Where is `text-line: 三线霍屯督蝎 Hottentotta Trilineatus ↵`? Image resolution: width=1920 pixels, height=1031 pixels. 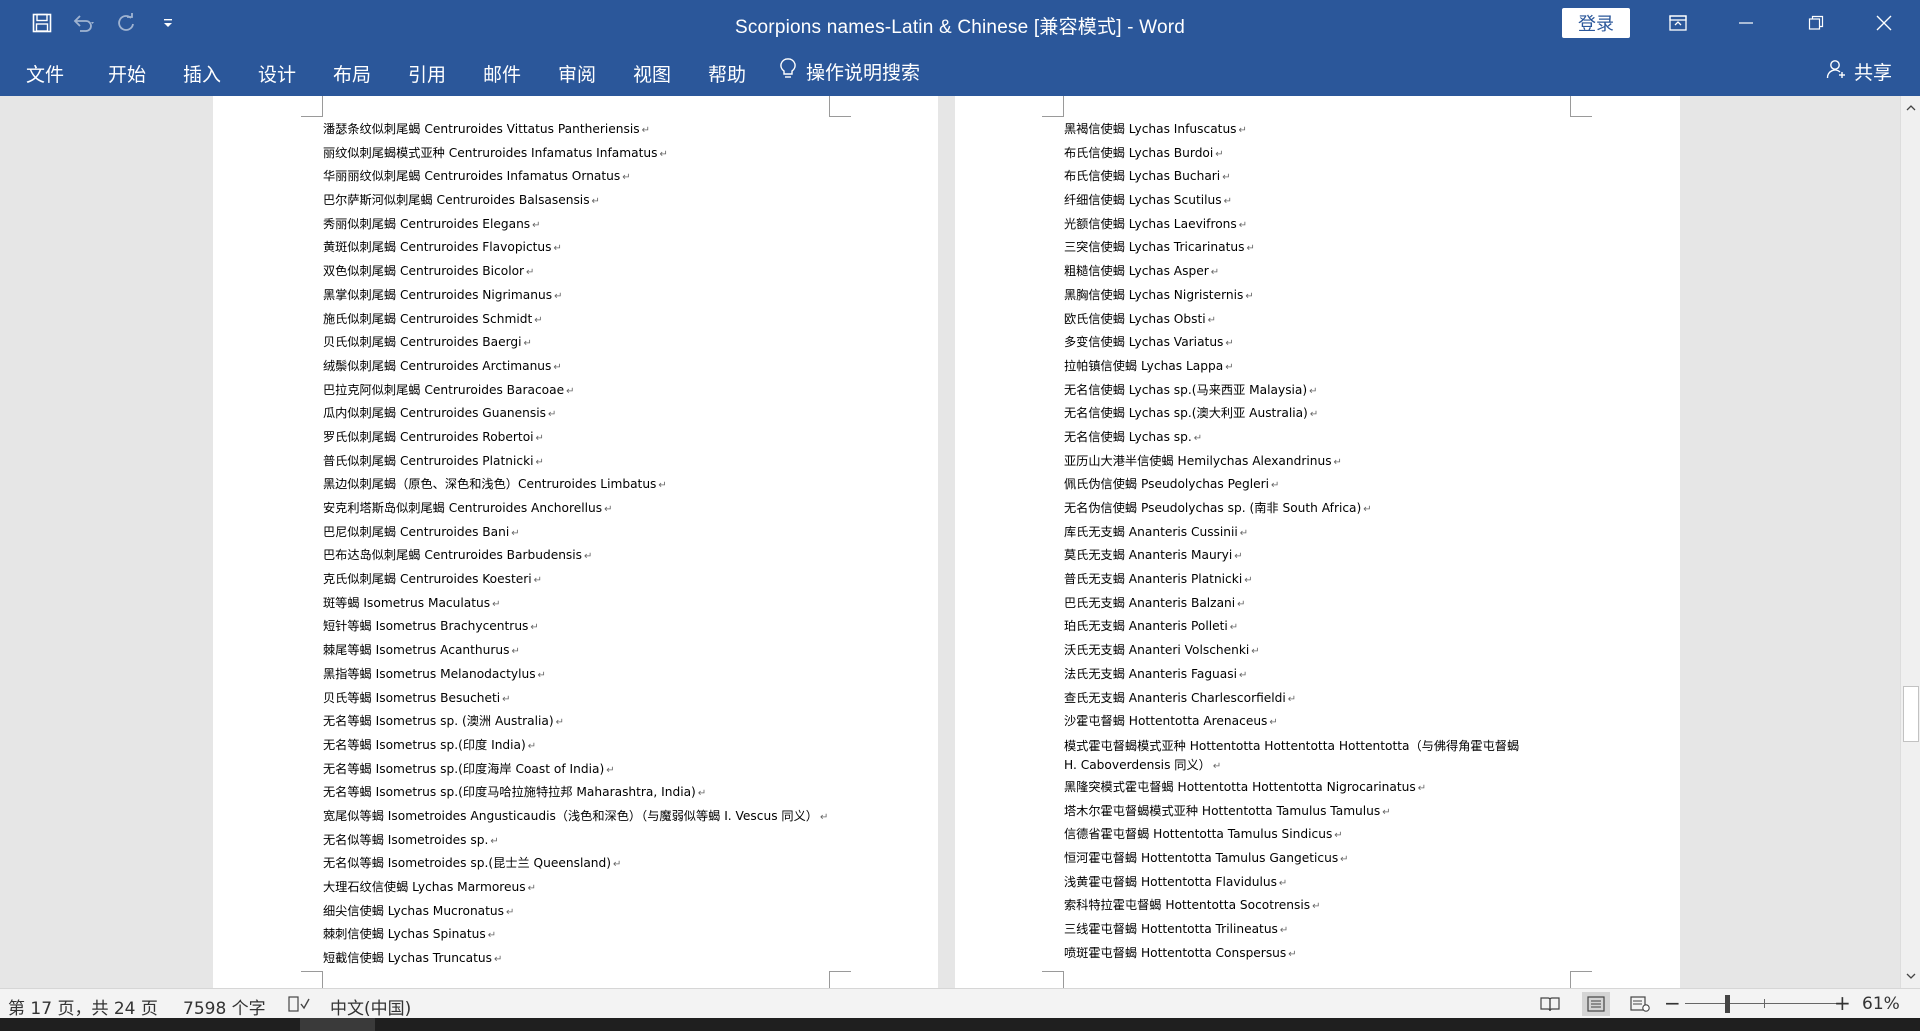 text-line: 三线霍屯督蝎 Hottentotta Trilineatus ↵ is located at coordinates (1299, 930).